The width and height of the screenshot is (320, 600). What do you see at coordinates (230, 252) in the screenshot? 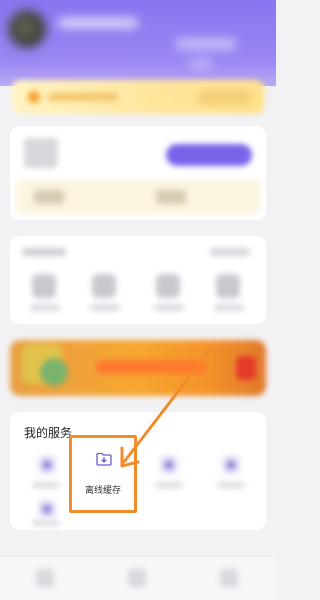
I see `more-link` at bounding box center [230, 252].